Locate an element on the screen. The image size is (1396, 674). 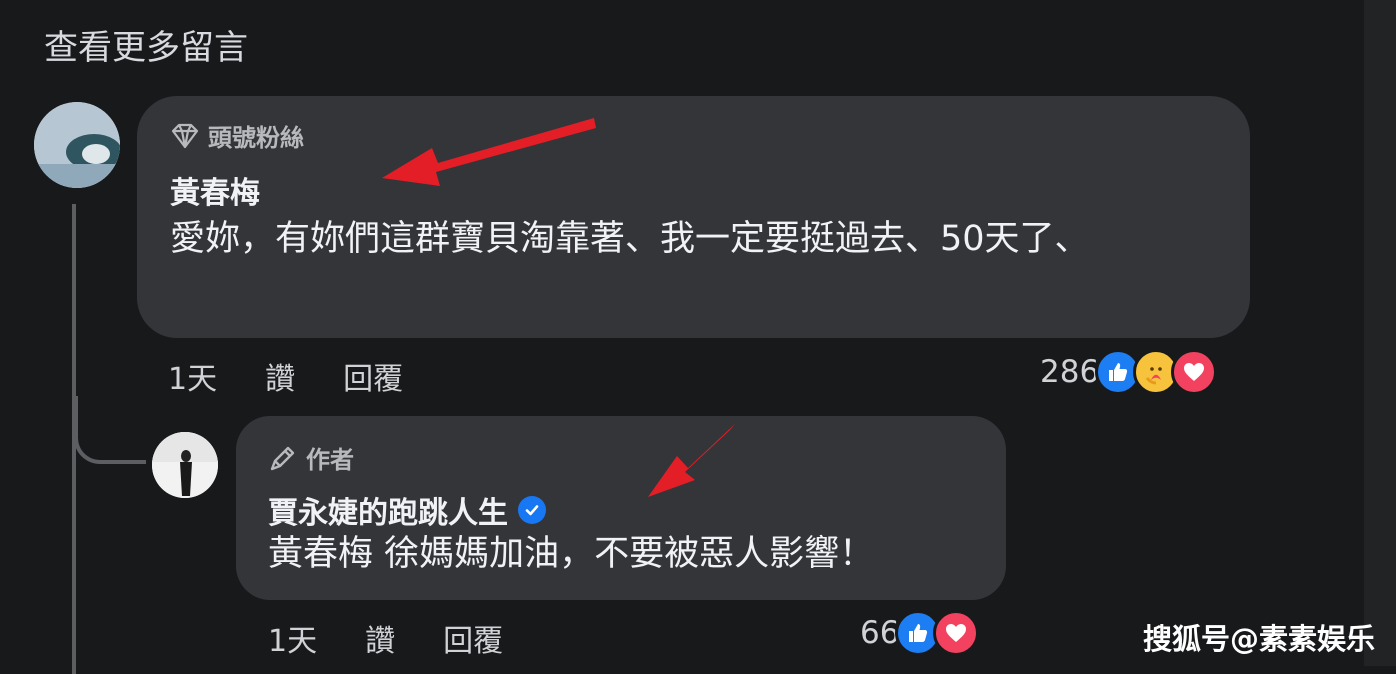
badge-label: 頭號粉絲 is located at coordinates (256, 138).